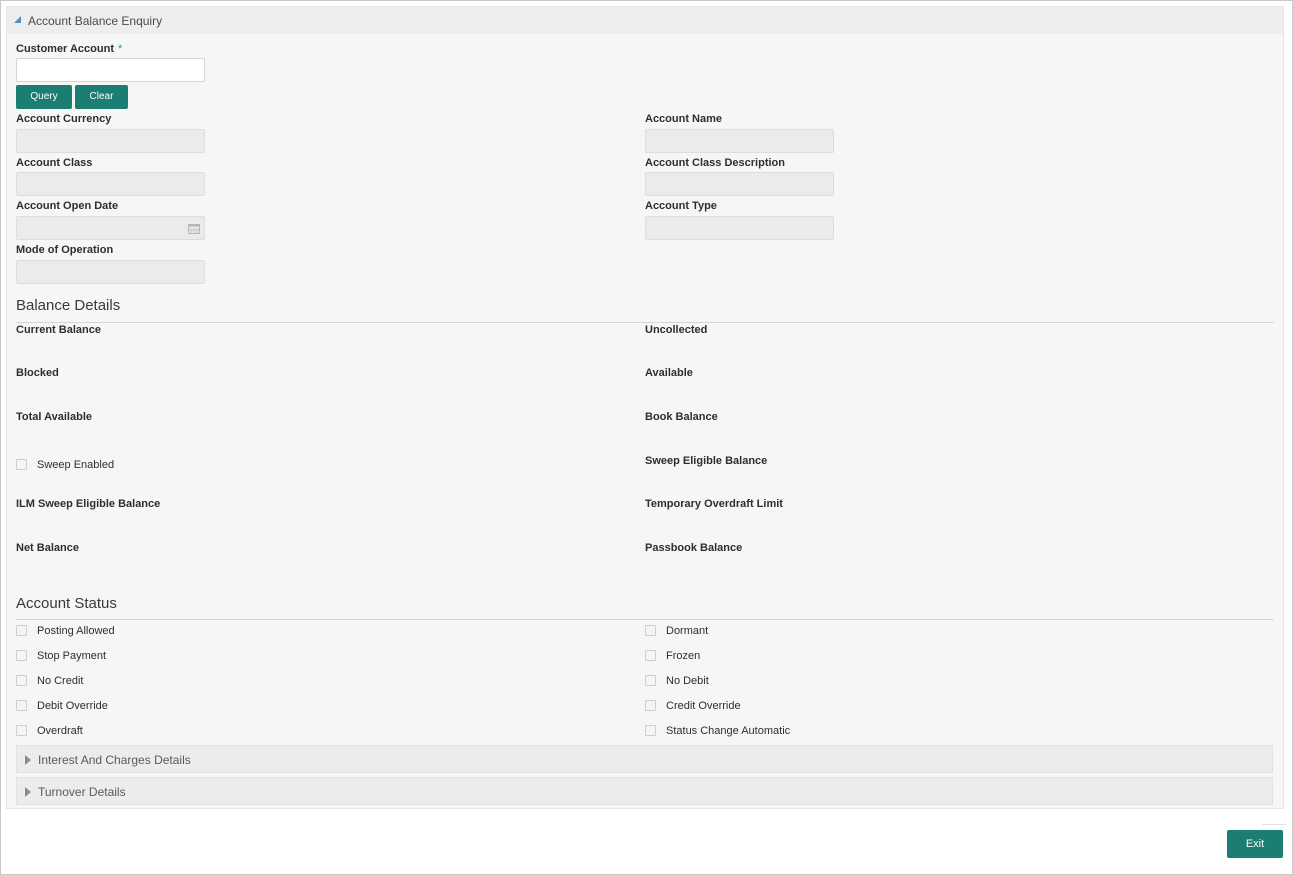 The height and width of the screenshot is (875, 1293). Describe the element at coordinates (88, 504) in the screenshot. I see `ilm-sweep-eligible-balance-label: ILM Sweep Eligible Balance` at that location.